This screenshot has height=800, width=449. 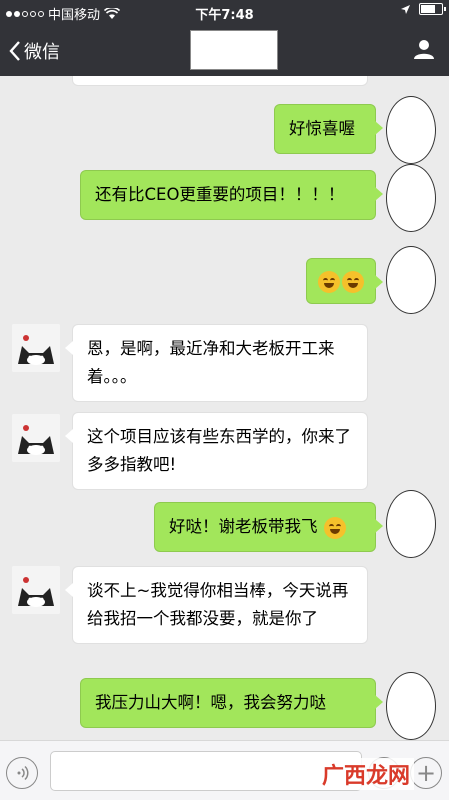 I want to click on nav-bar: 微信, so click(x=224, y=50).